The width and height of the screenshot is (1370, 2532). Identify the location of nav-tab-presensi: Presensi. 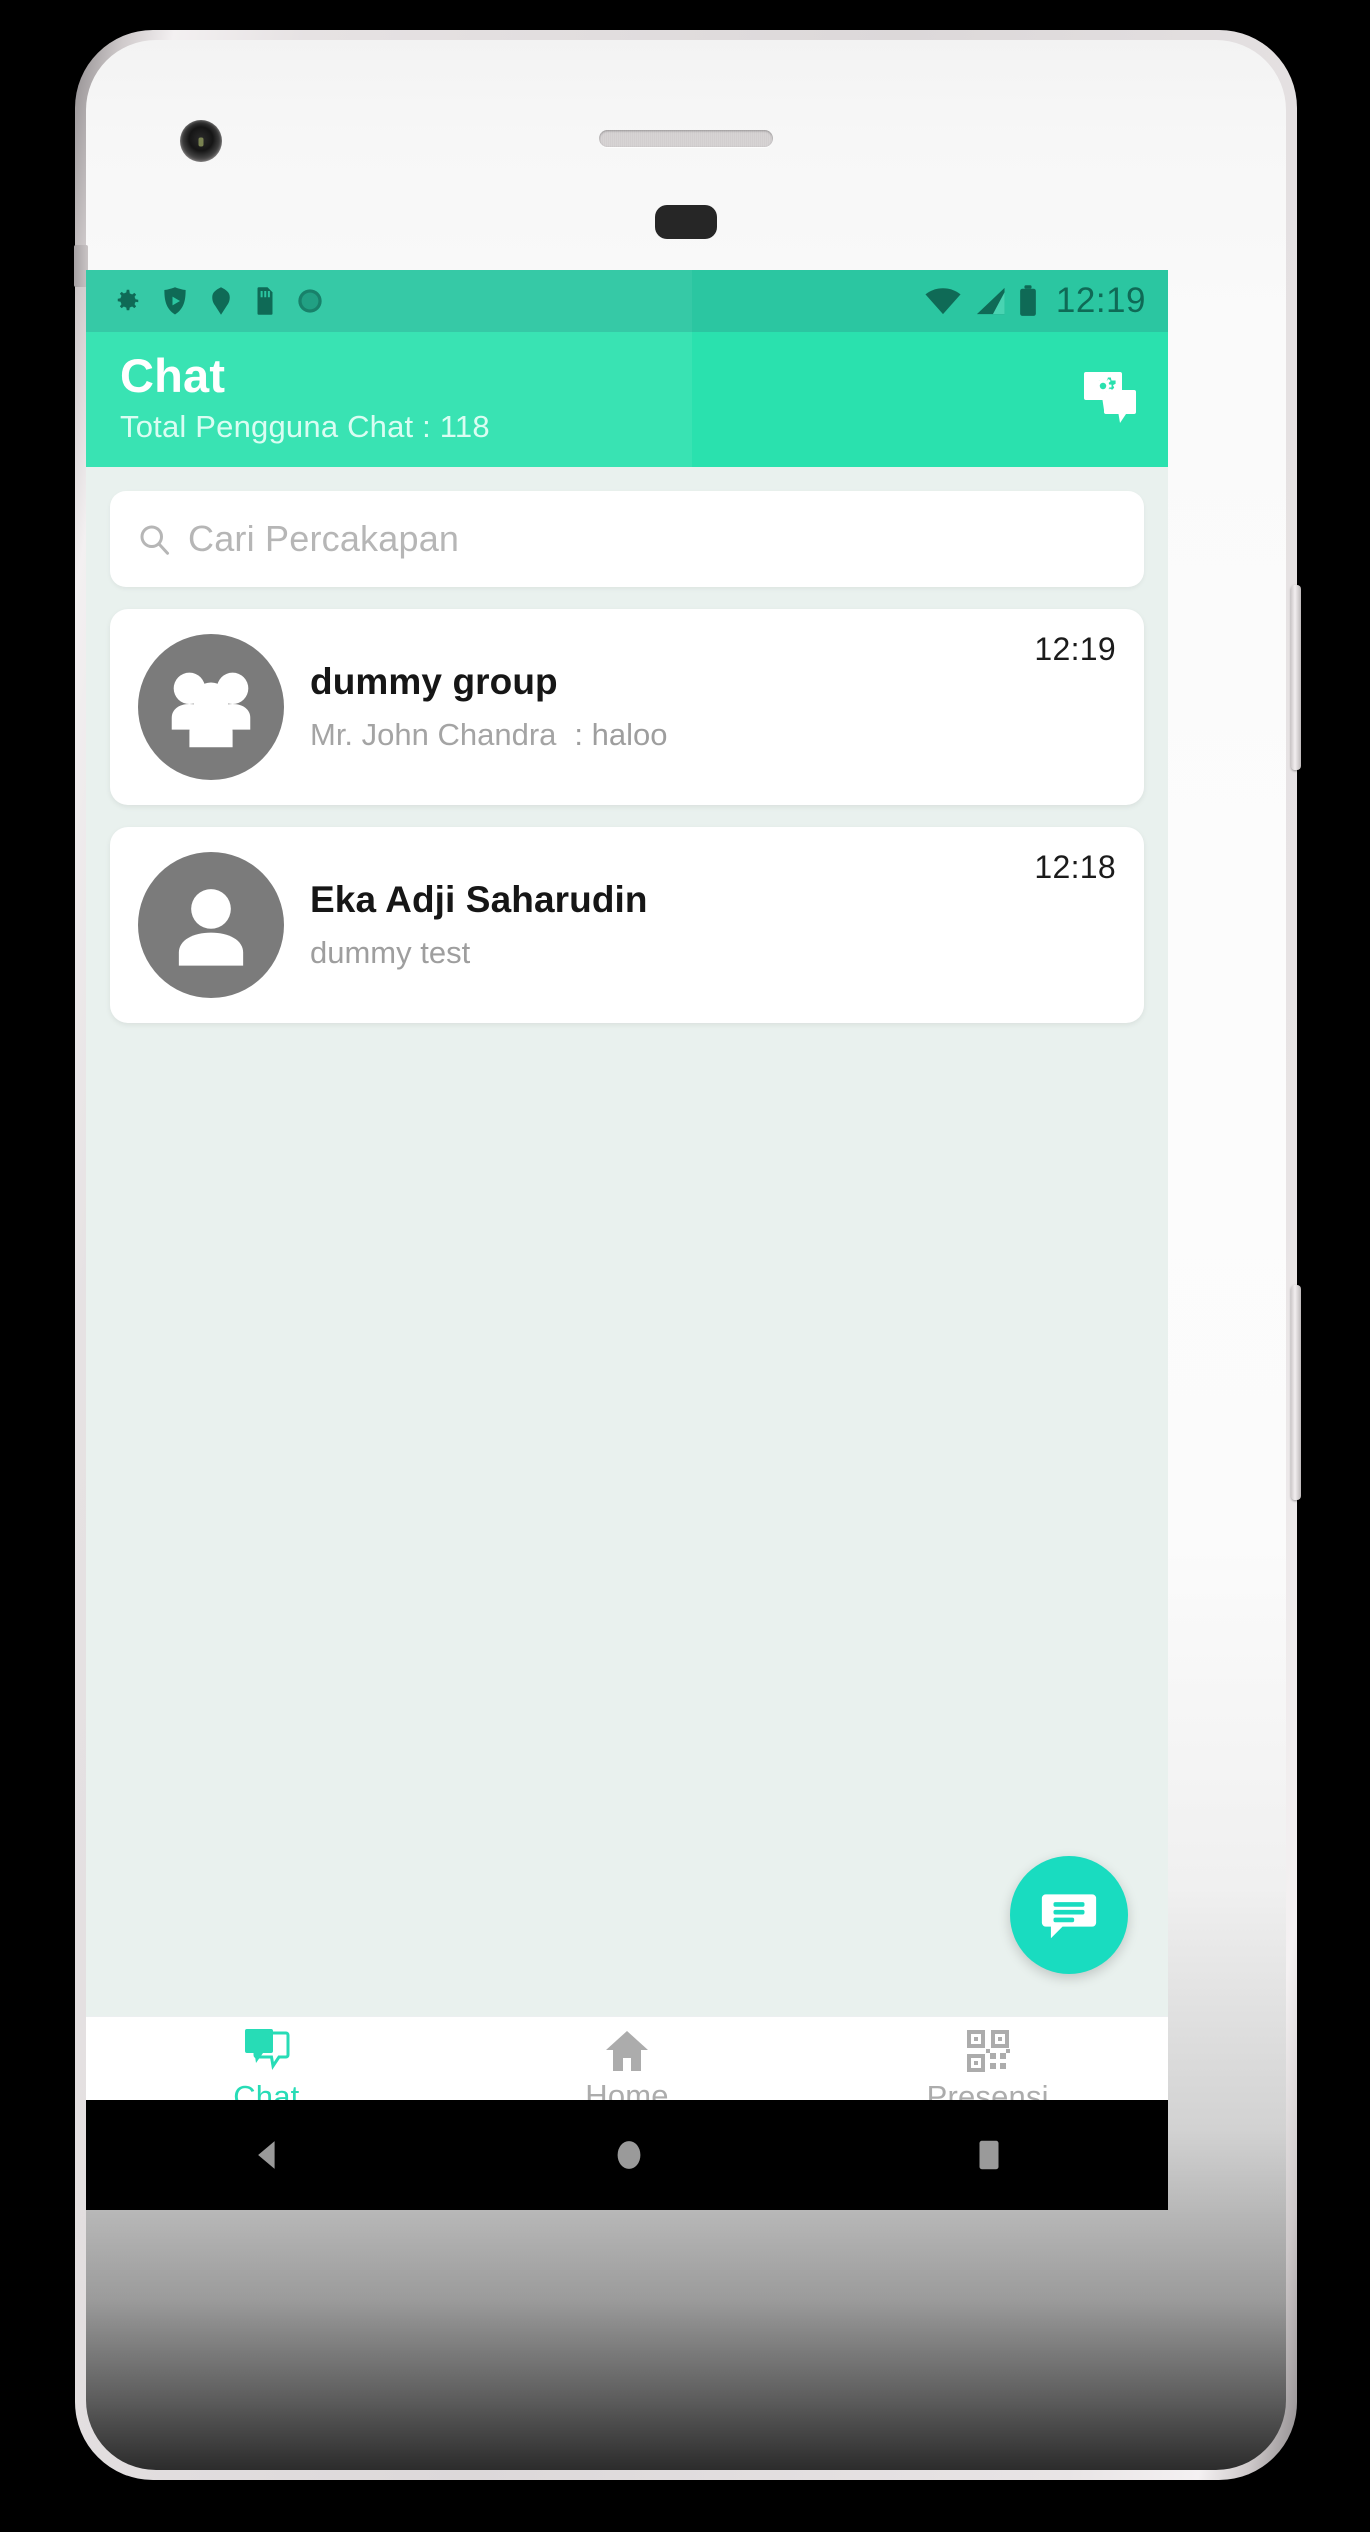
(987, 2058).